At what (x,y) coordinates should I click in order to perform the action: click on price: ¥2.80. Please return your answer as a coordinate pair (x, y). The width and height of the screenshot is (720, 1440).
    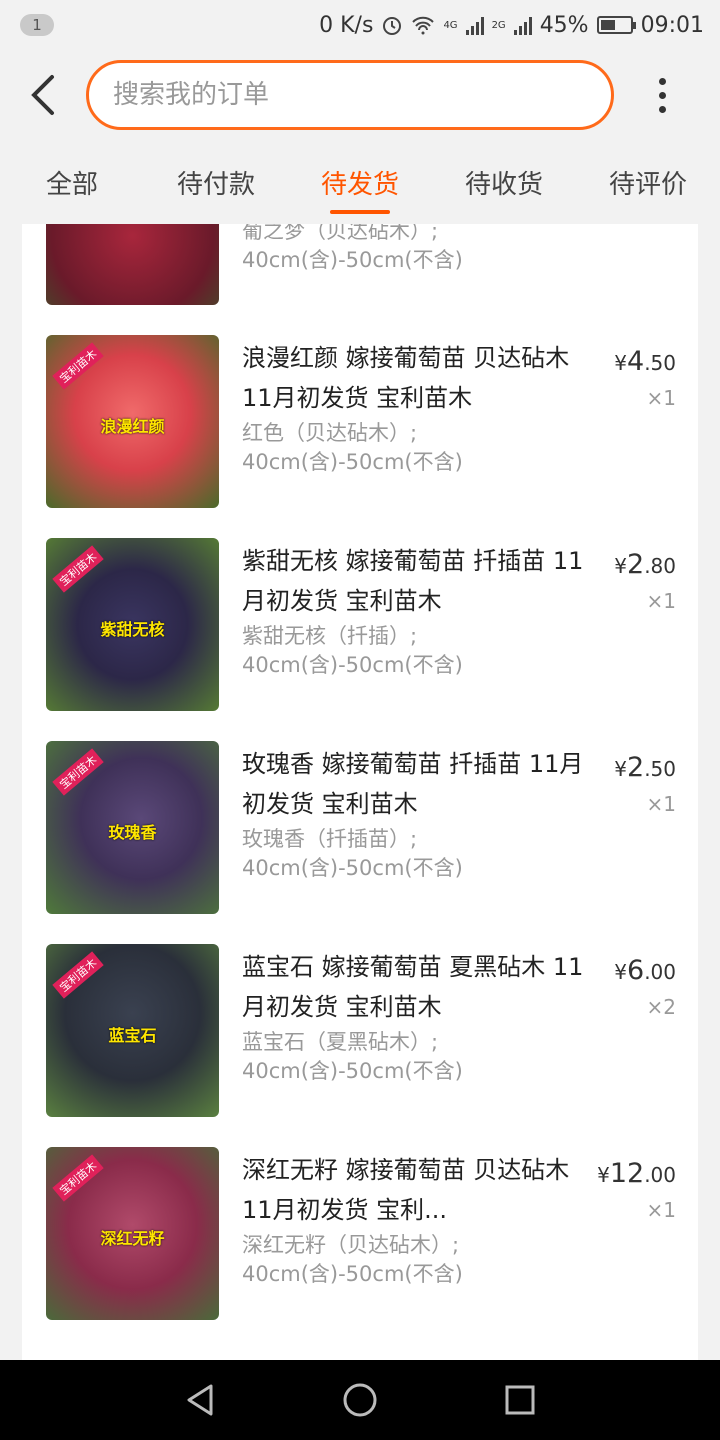
    Looking at the image, I should click on (645, 564).